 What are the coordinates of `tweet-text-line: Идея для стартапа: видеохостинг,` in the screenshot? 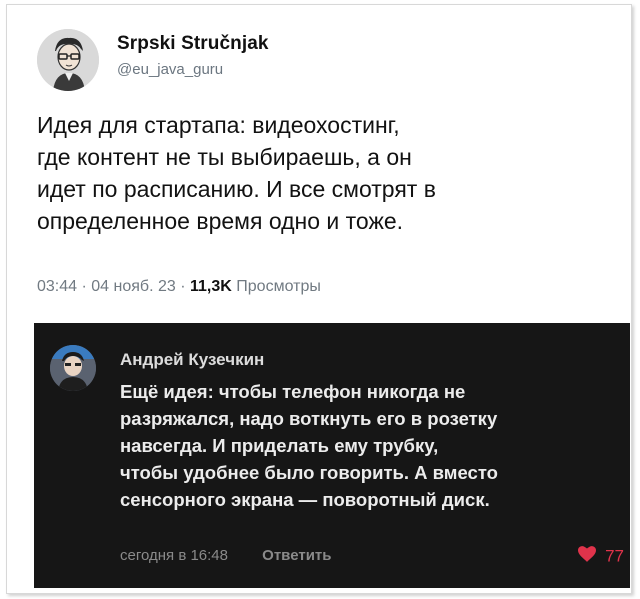 It's located at (218, 125).